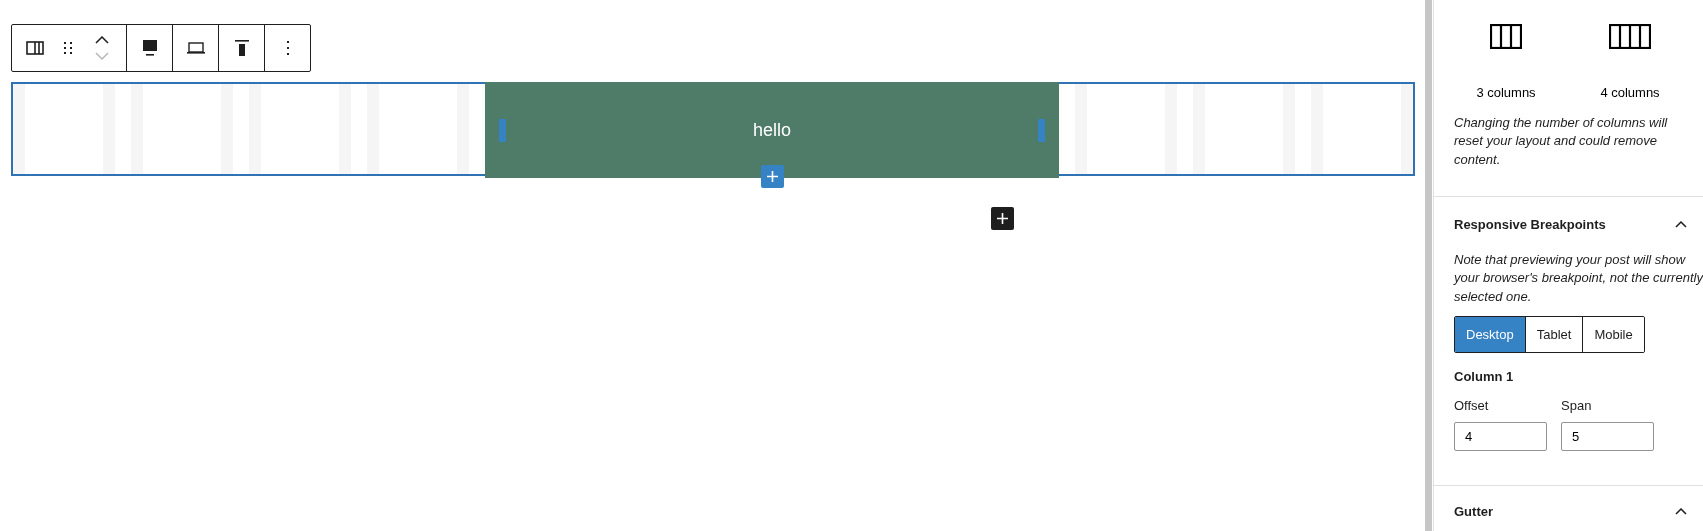 The image size is (1703, 531). I want to click on note-text: Note that previewing your post will show your browser's breakpoint, not the currently selected one., so click(1578, 278).